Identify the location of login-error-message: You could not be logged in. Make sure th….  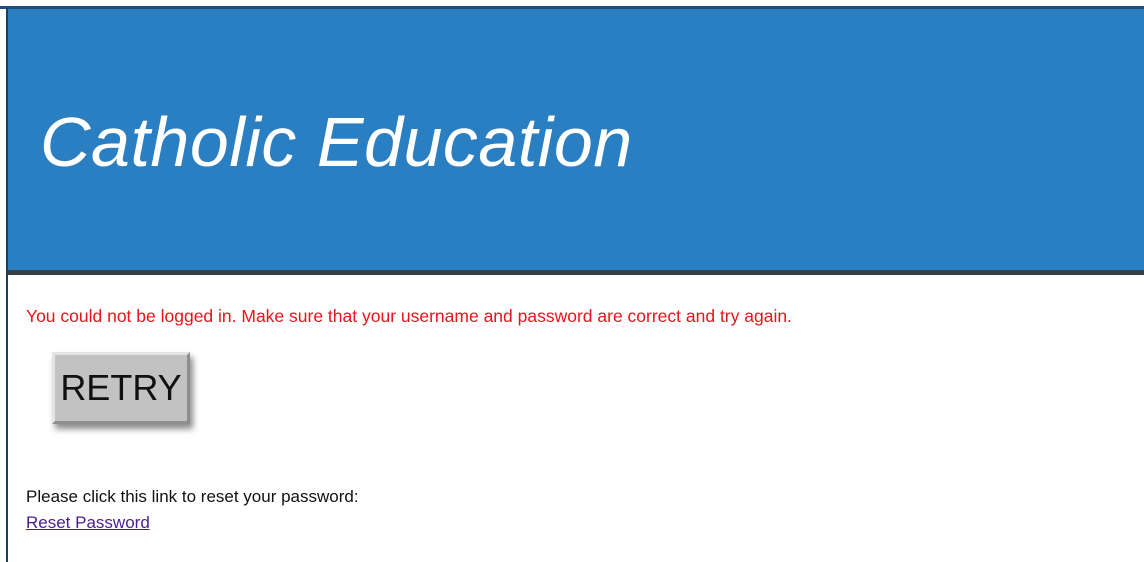
(409, 316).